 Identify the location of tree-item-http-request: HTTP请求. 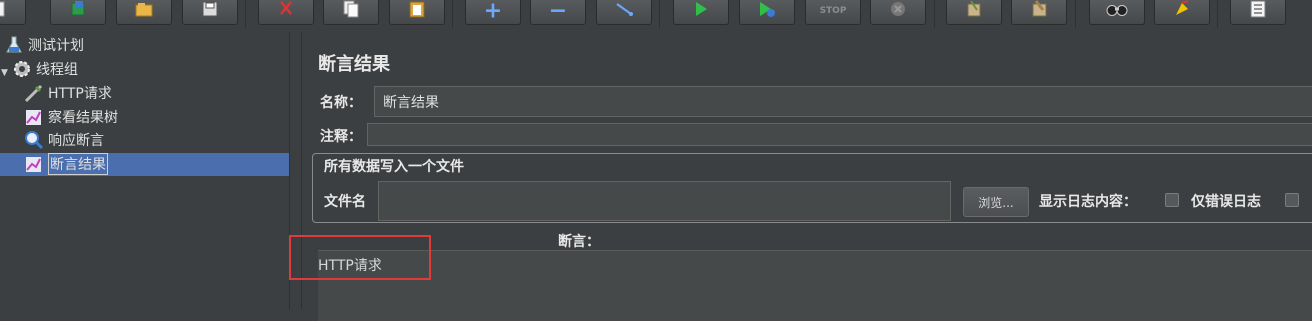
(68, 93).